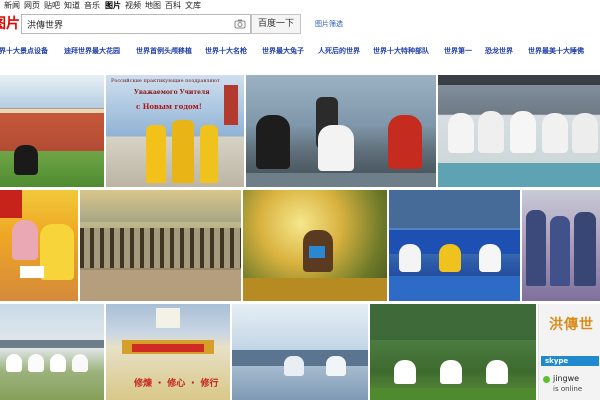 This screenshot has width=600, height=400. What do you see at coordinates (169, 106) in the screenshot?
I see `image-caption: с Новым годом!` at bounding box center [169, 106].